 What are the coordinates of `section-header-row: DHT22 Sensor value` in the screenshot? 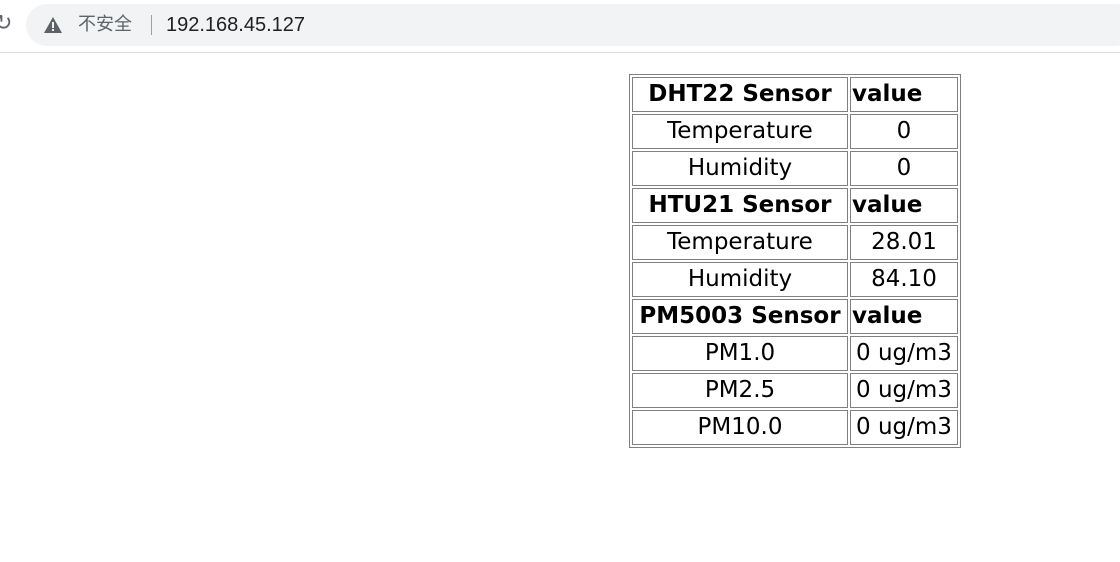 It's located at (795, 94).